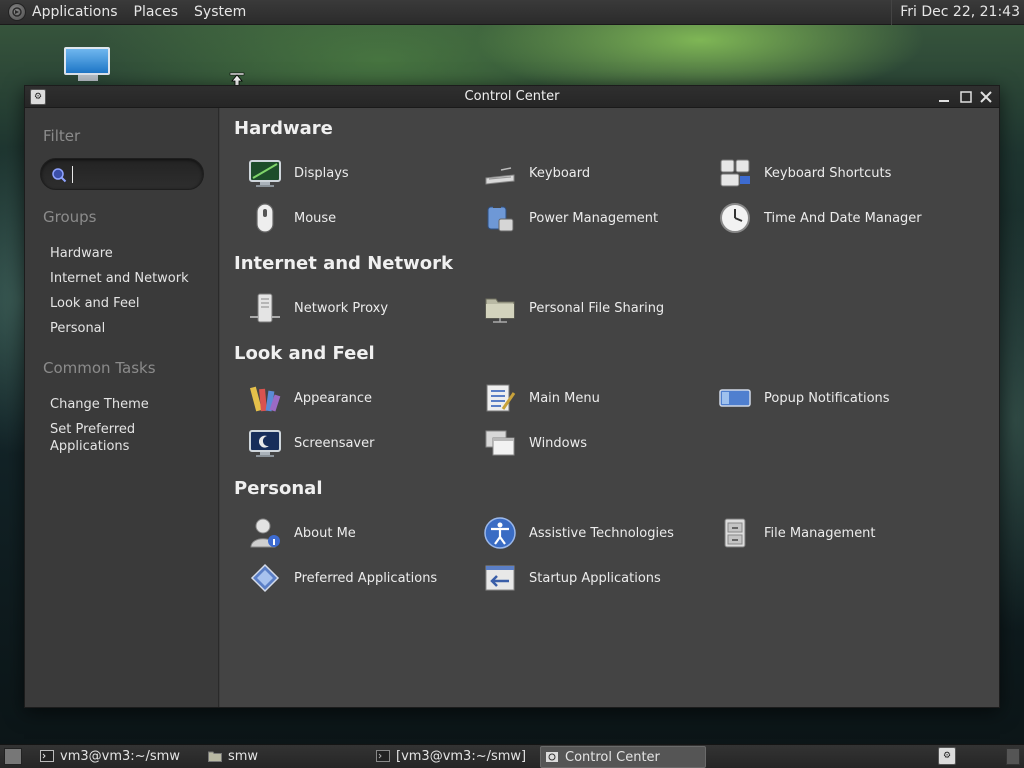  Describe the element at coordinates (944, 97) in the screenshot. I see `minimize-icon` at that location.